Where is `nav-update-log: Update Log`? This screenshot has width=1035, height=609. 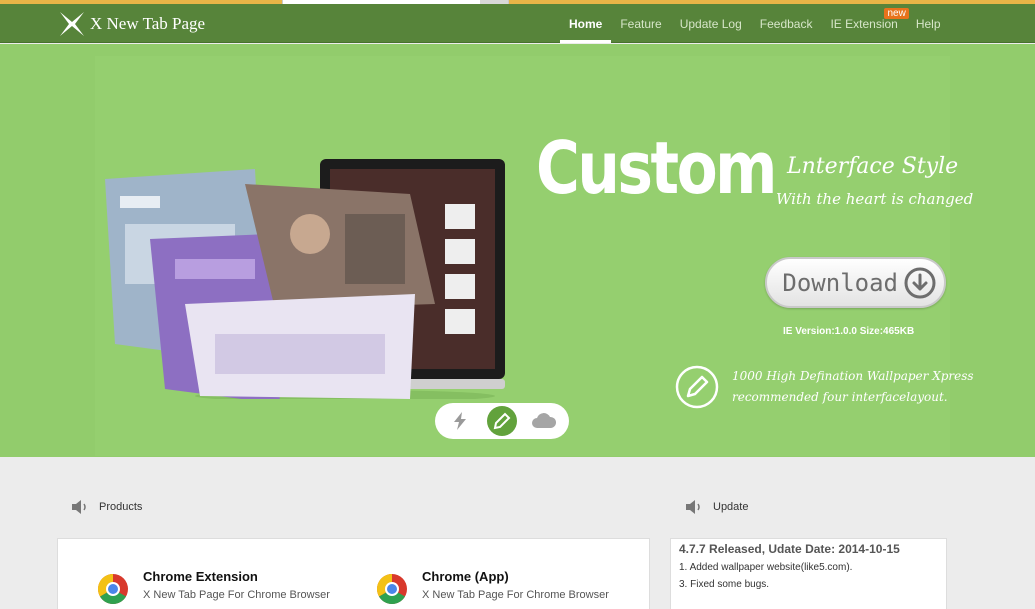 nav-update-log: Update Log is located at coordinates (711, 23).